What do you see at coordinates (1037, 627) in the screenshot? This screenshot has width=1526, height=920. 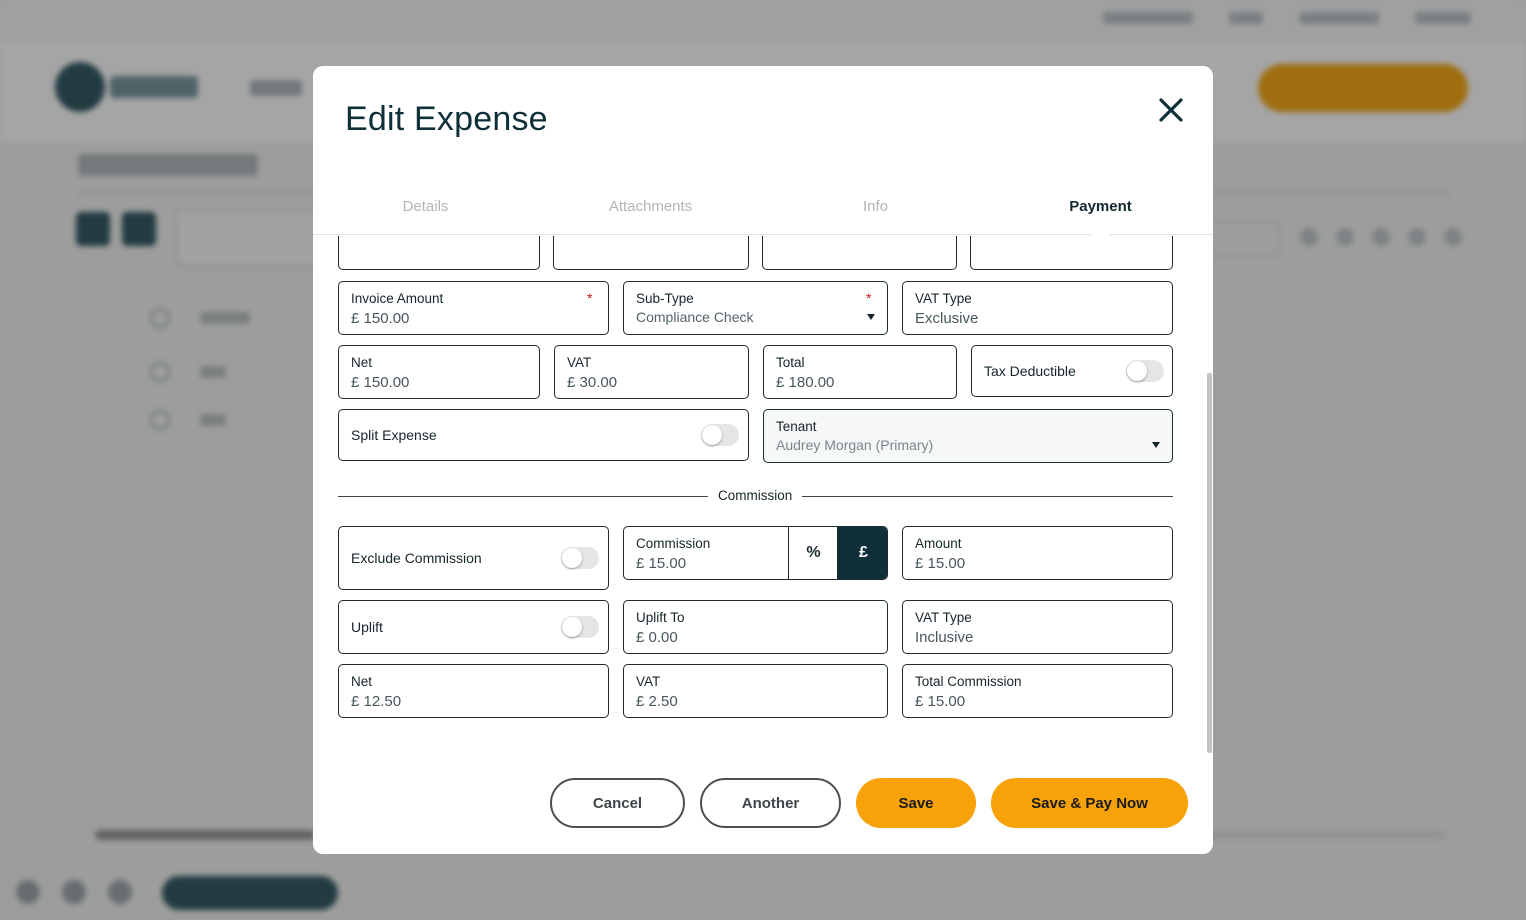 I see `commission-vat-type-field: VAT Type Inclusive` at bounding box center [1037, 627].